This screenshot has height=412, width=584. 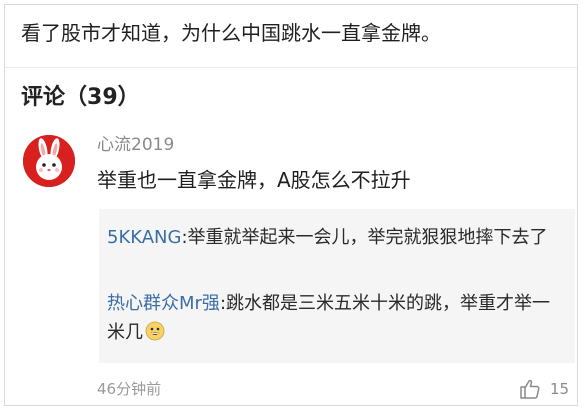 I want to click on comments-count: （39）, so click(x=102, y=97).